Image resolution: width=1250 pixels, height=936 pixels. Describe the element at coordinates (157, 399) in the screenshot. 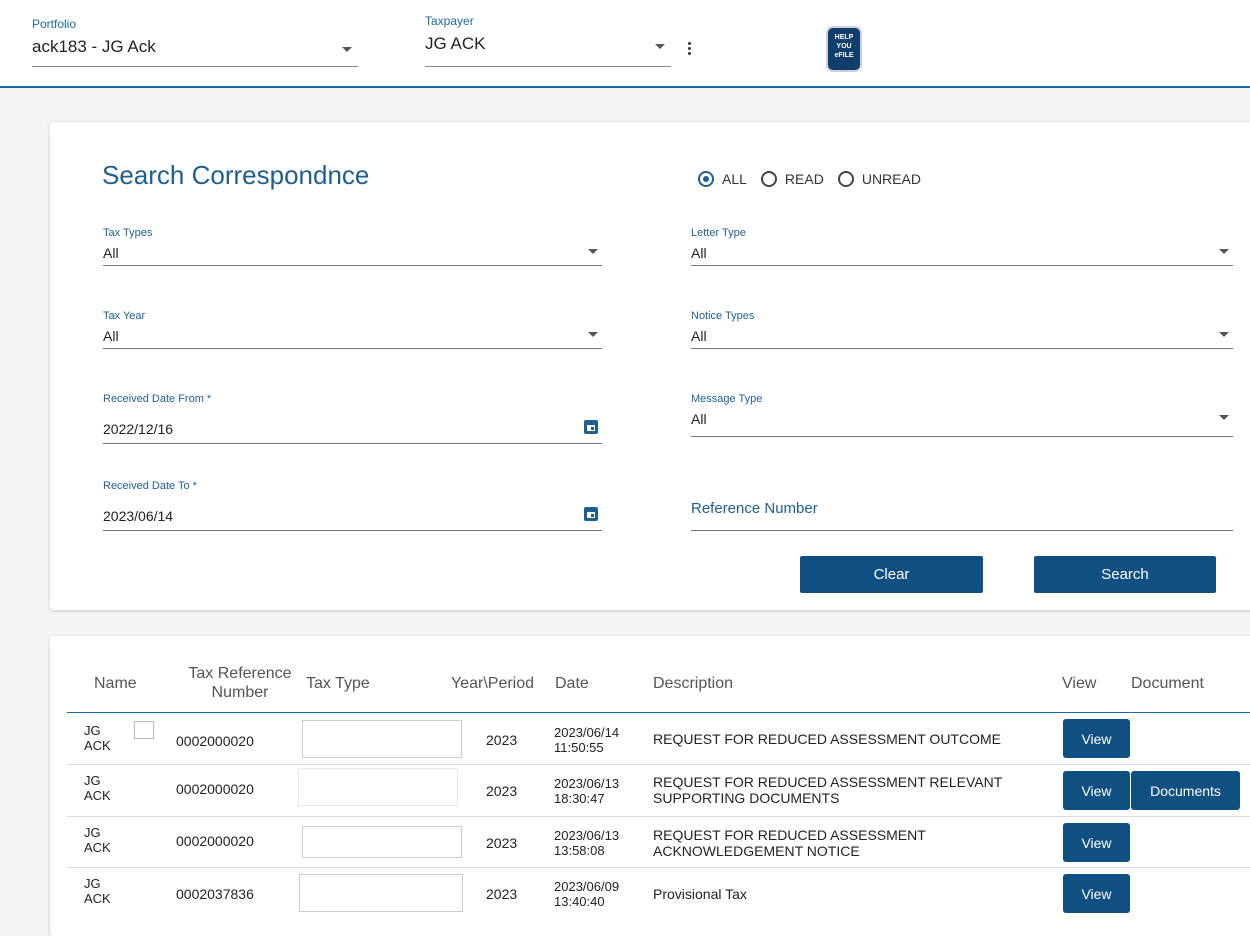

I see `date-from-label: Received Date From *` at that location.